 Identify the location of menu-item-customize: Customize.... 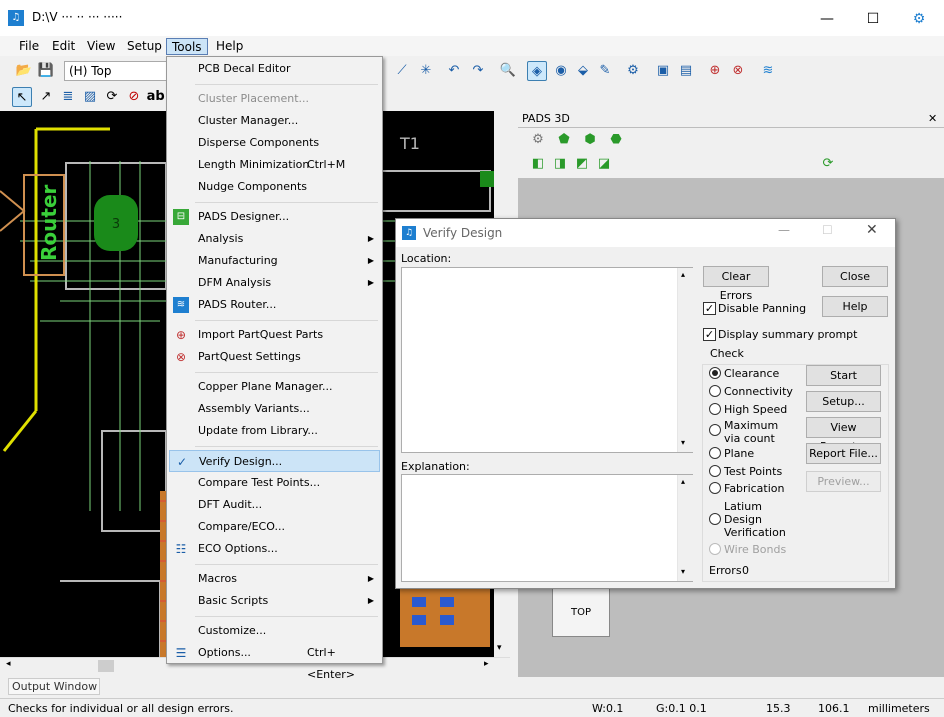
(274, 631).